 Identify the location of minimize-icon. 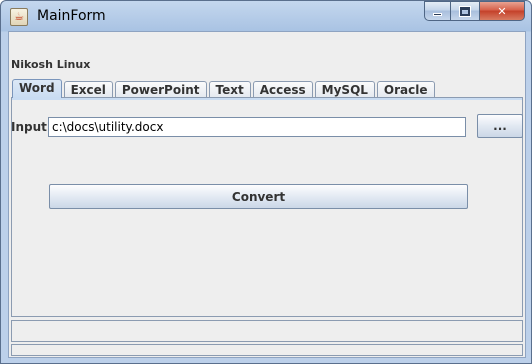
(437, 14).